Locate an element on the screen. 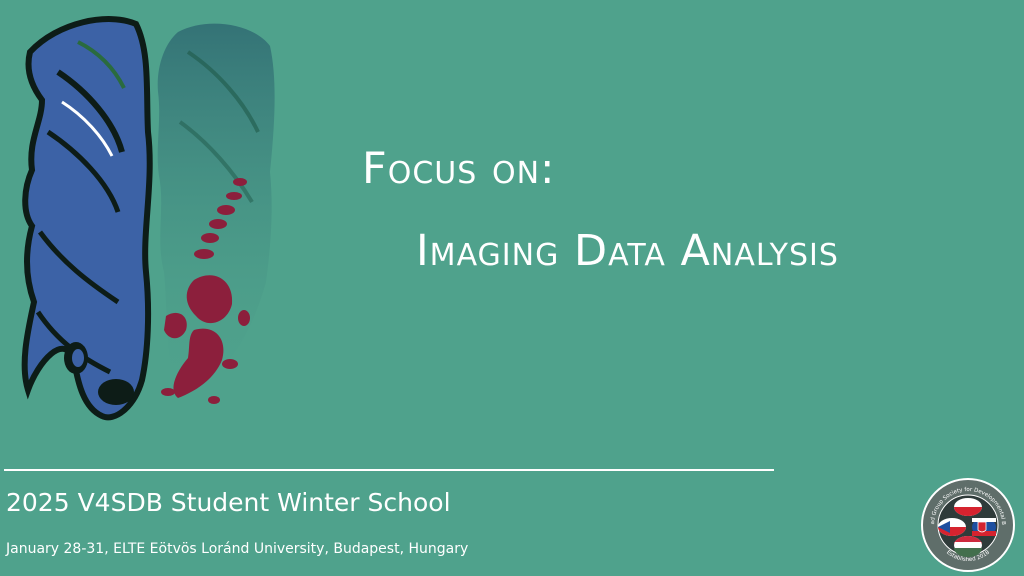 This screenshot has width=1024, height=576. divider-line is located at coordinates (389, 470).